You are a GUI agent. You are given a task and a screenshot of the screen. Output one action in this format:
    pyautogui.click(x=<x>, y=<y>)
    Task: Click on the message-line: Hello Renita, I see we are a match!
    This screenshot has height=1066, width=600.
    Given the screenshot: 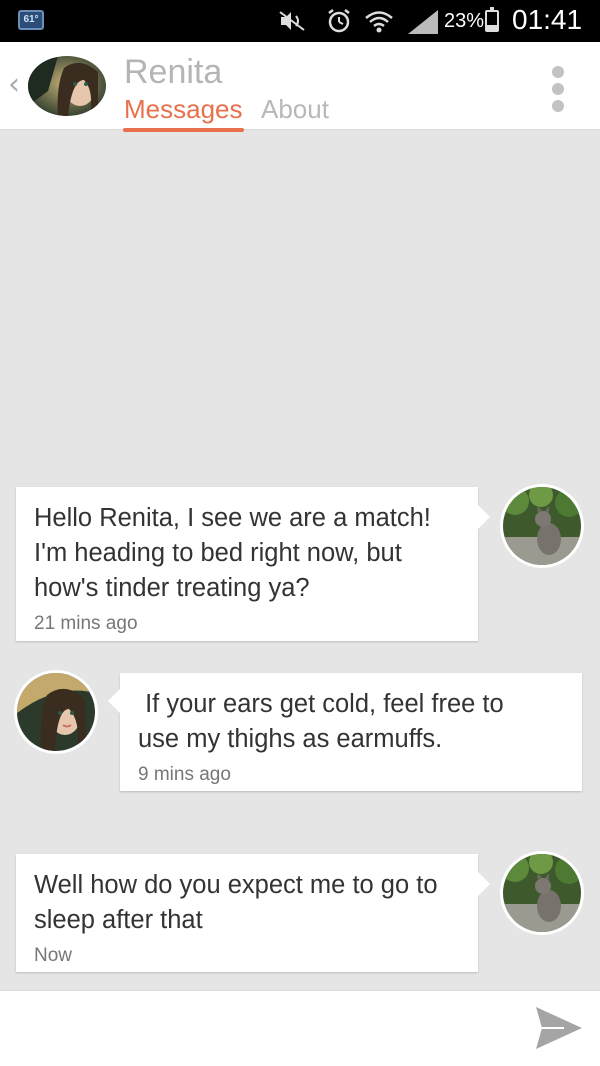 What is the action you would take?
    pyautogui.click(x=232, y=518)
    